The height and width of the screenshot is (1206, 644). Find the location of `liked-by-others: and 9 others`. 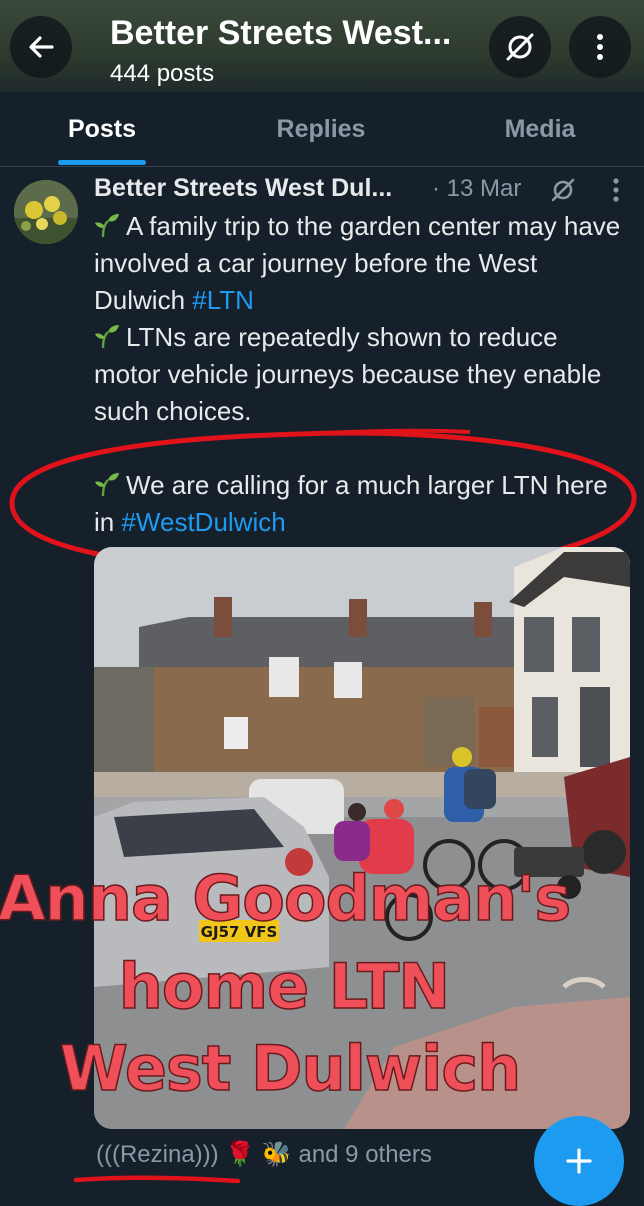

liked-by-others: and 9 others is located at coordinates (364, 1154).